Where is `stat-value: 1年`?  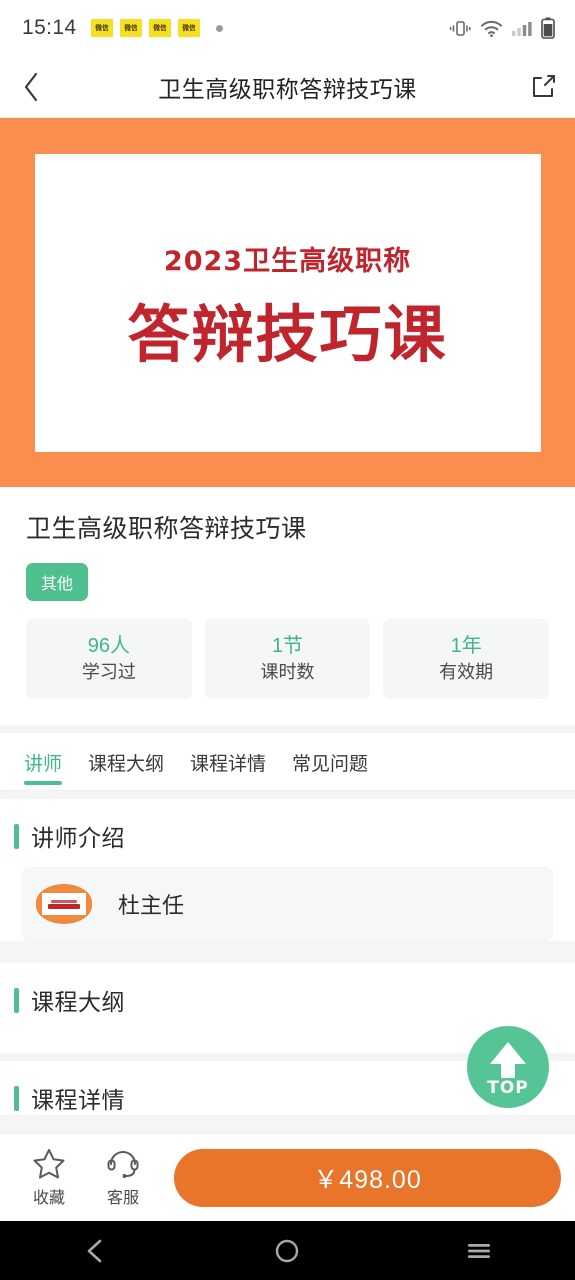 stat-value: 1年 is located at coordinates (466, 646).